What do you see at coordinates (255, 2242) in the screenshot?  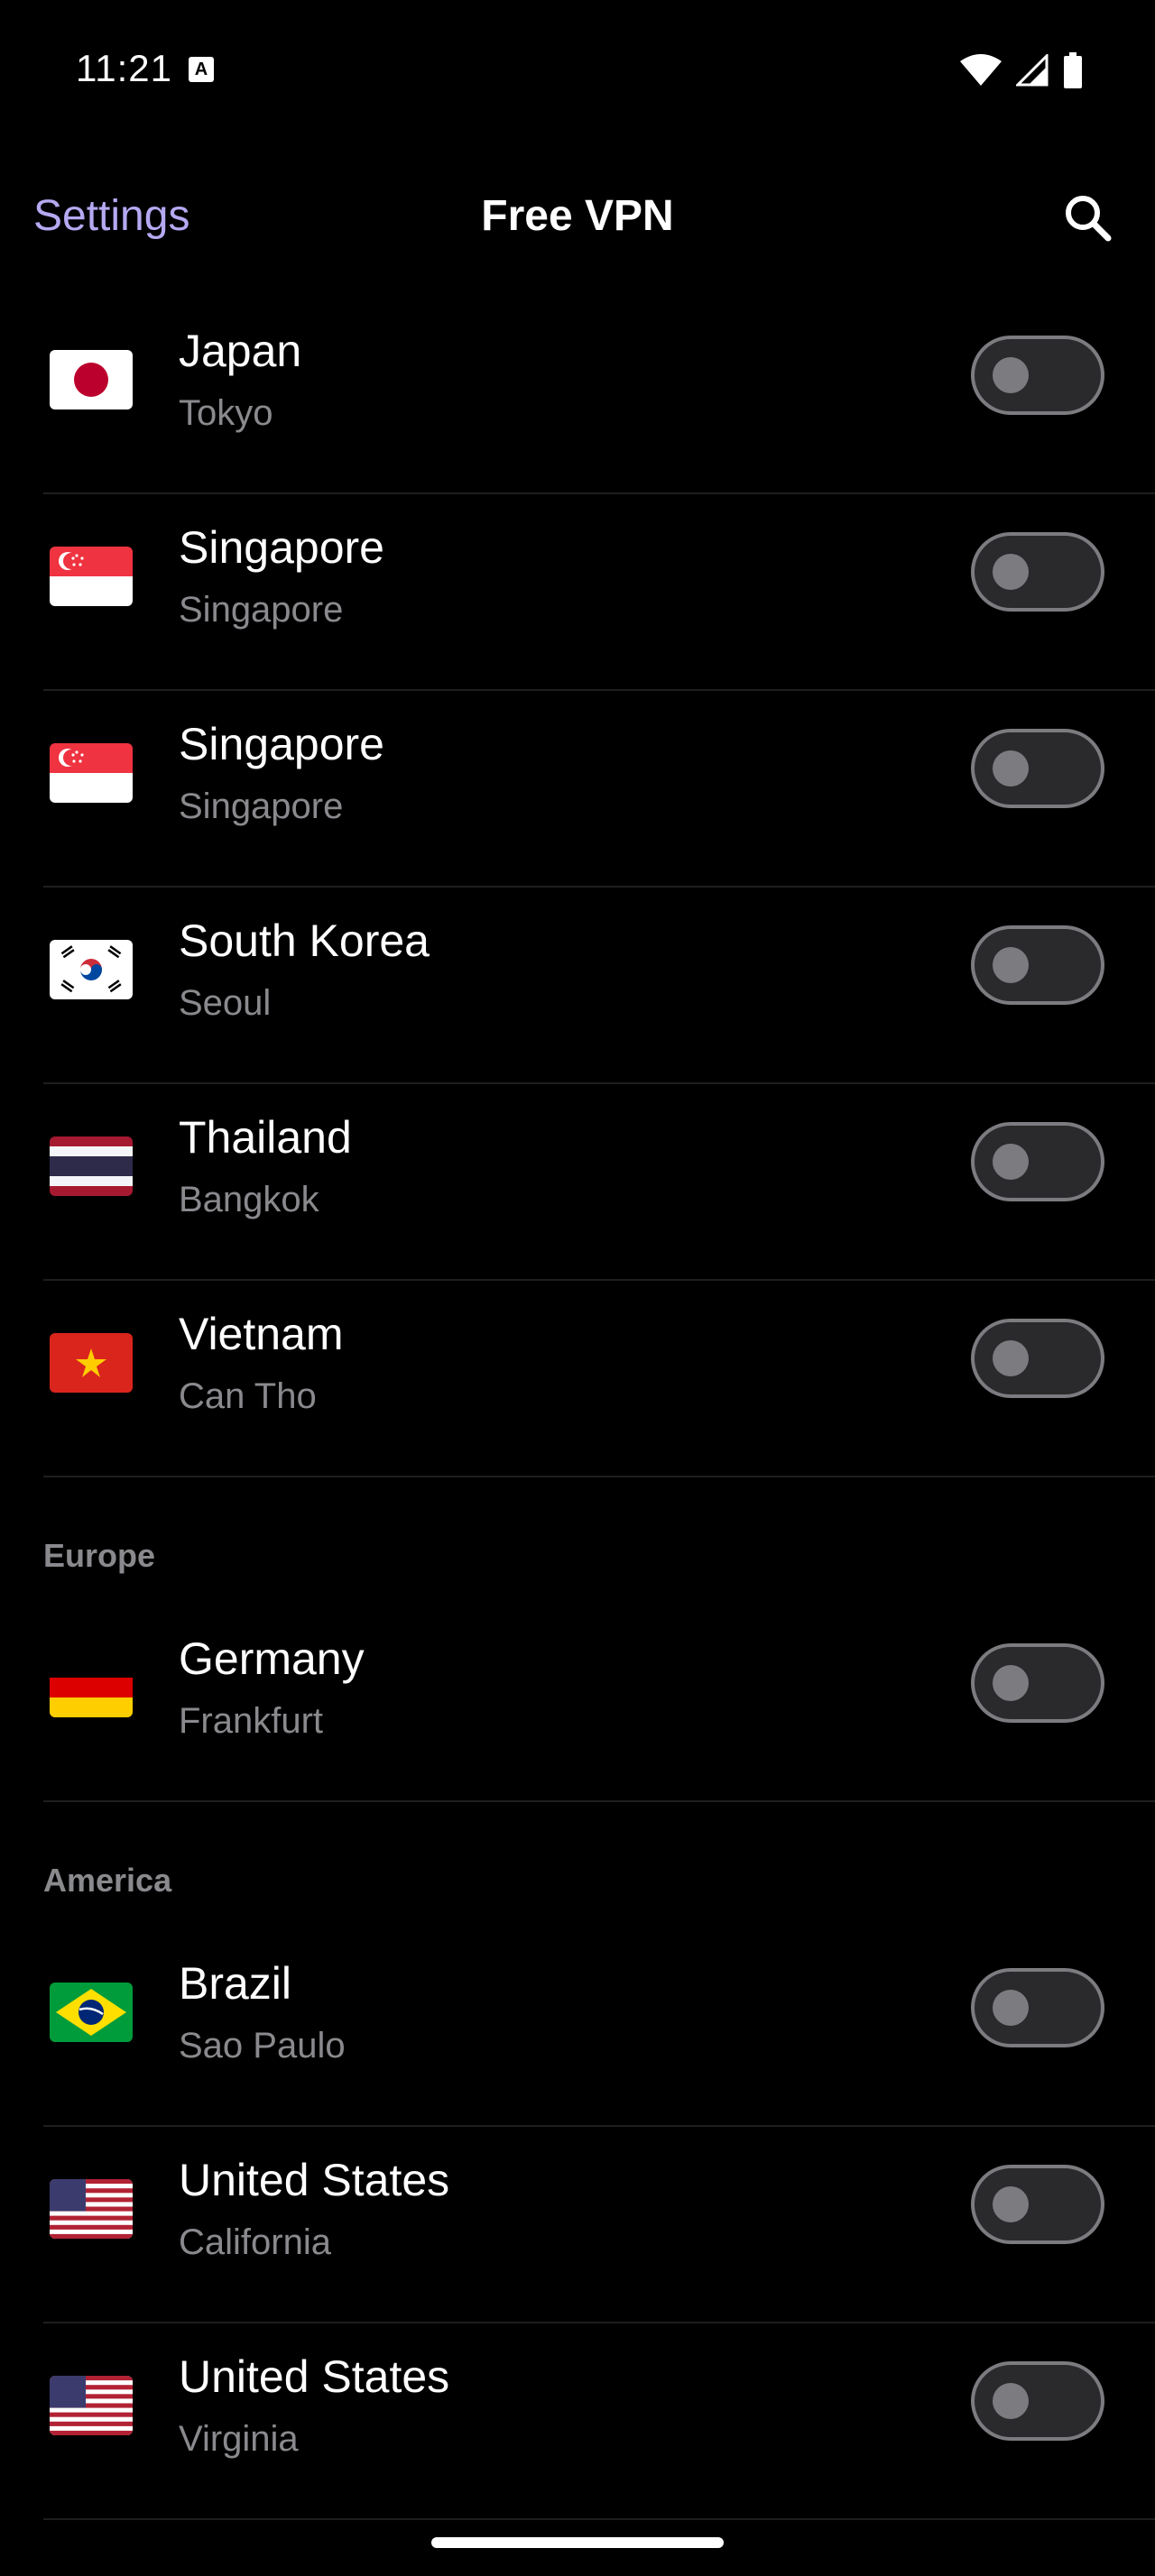 I see `city-name: California` at bounding box center [255, 2242].